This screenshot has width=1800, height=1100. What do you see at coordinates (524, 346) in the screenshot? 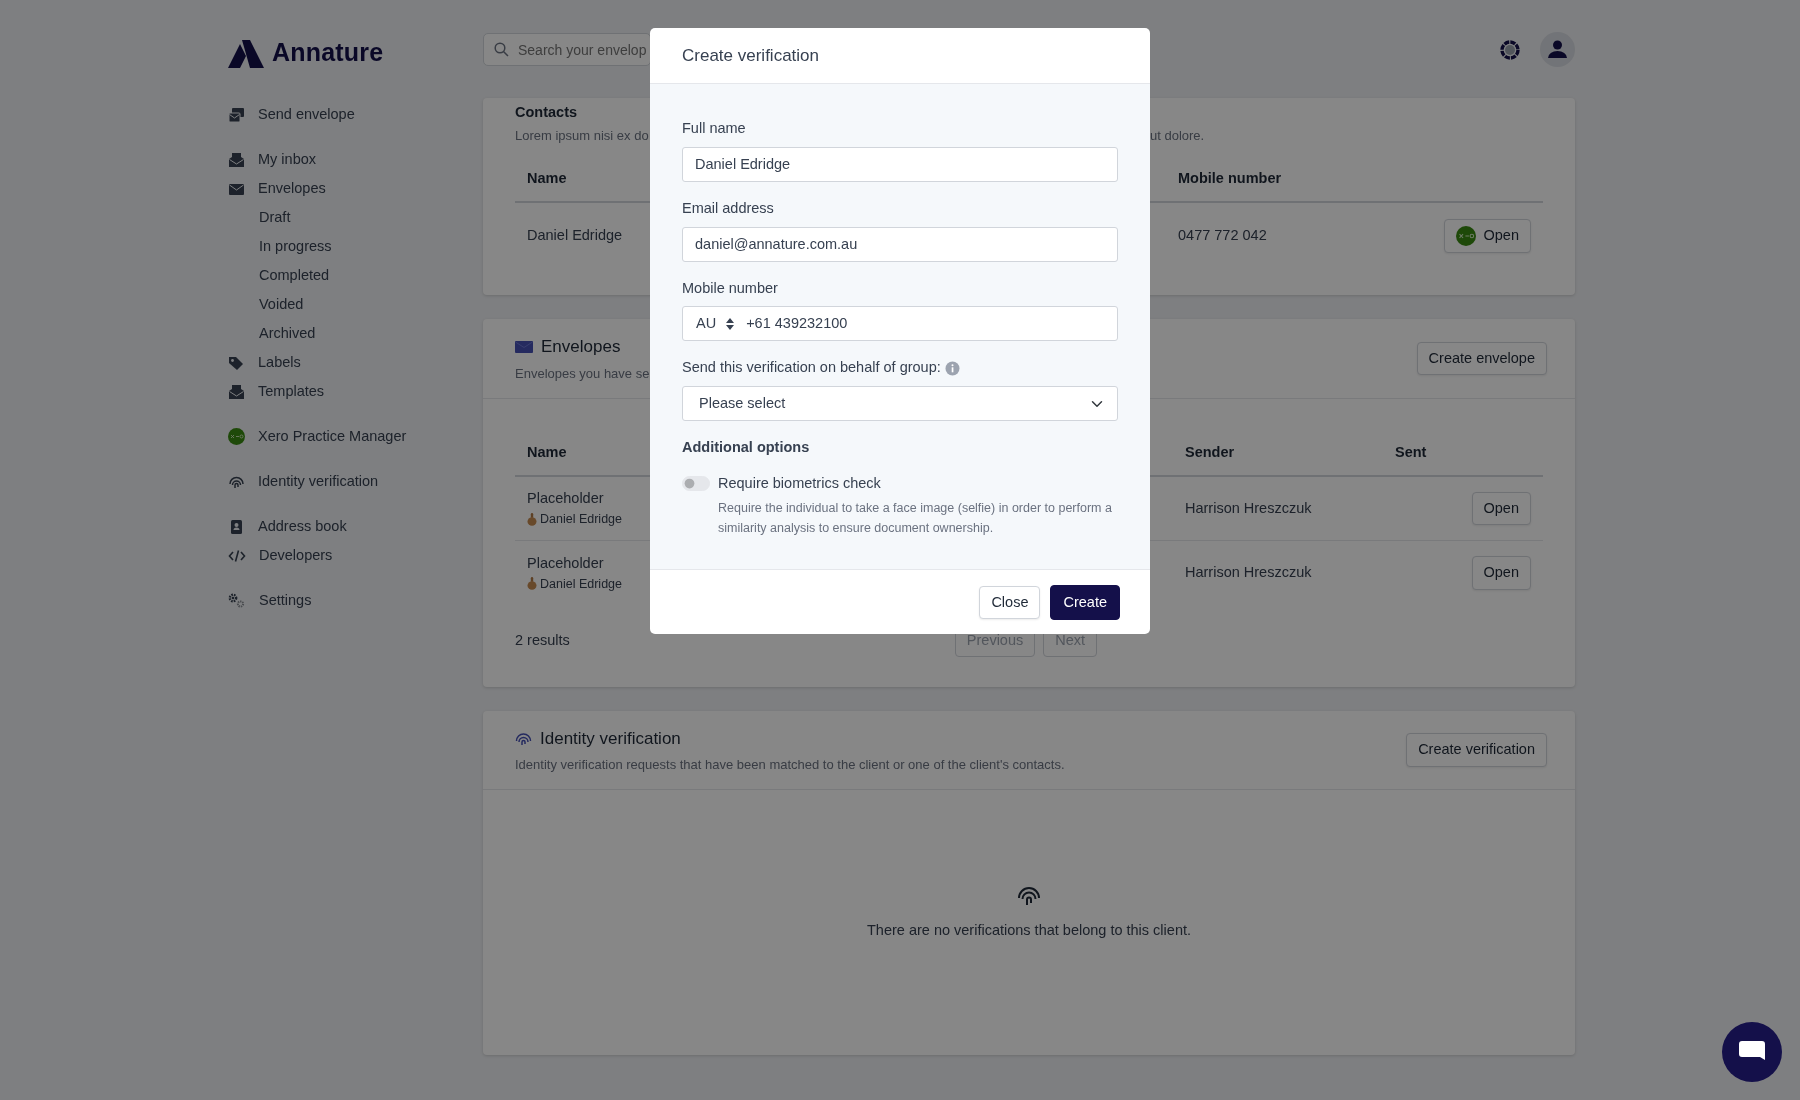
I see `envelope-icon` at bounding box center [524, 346].